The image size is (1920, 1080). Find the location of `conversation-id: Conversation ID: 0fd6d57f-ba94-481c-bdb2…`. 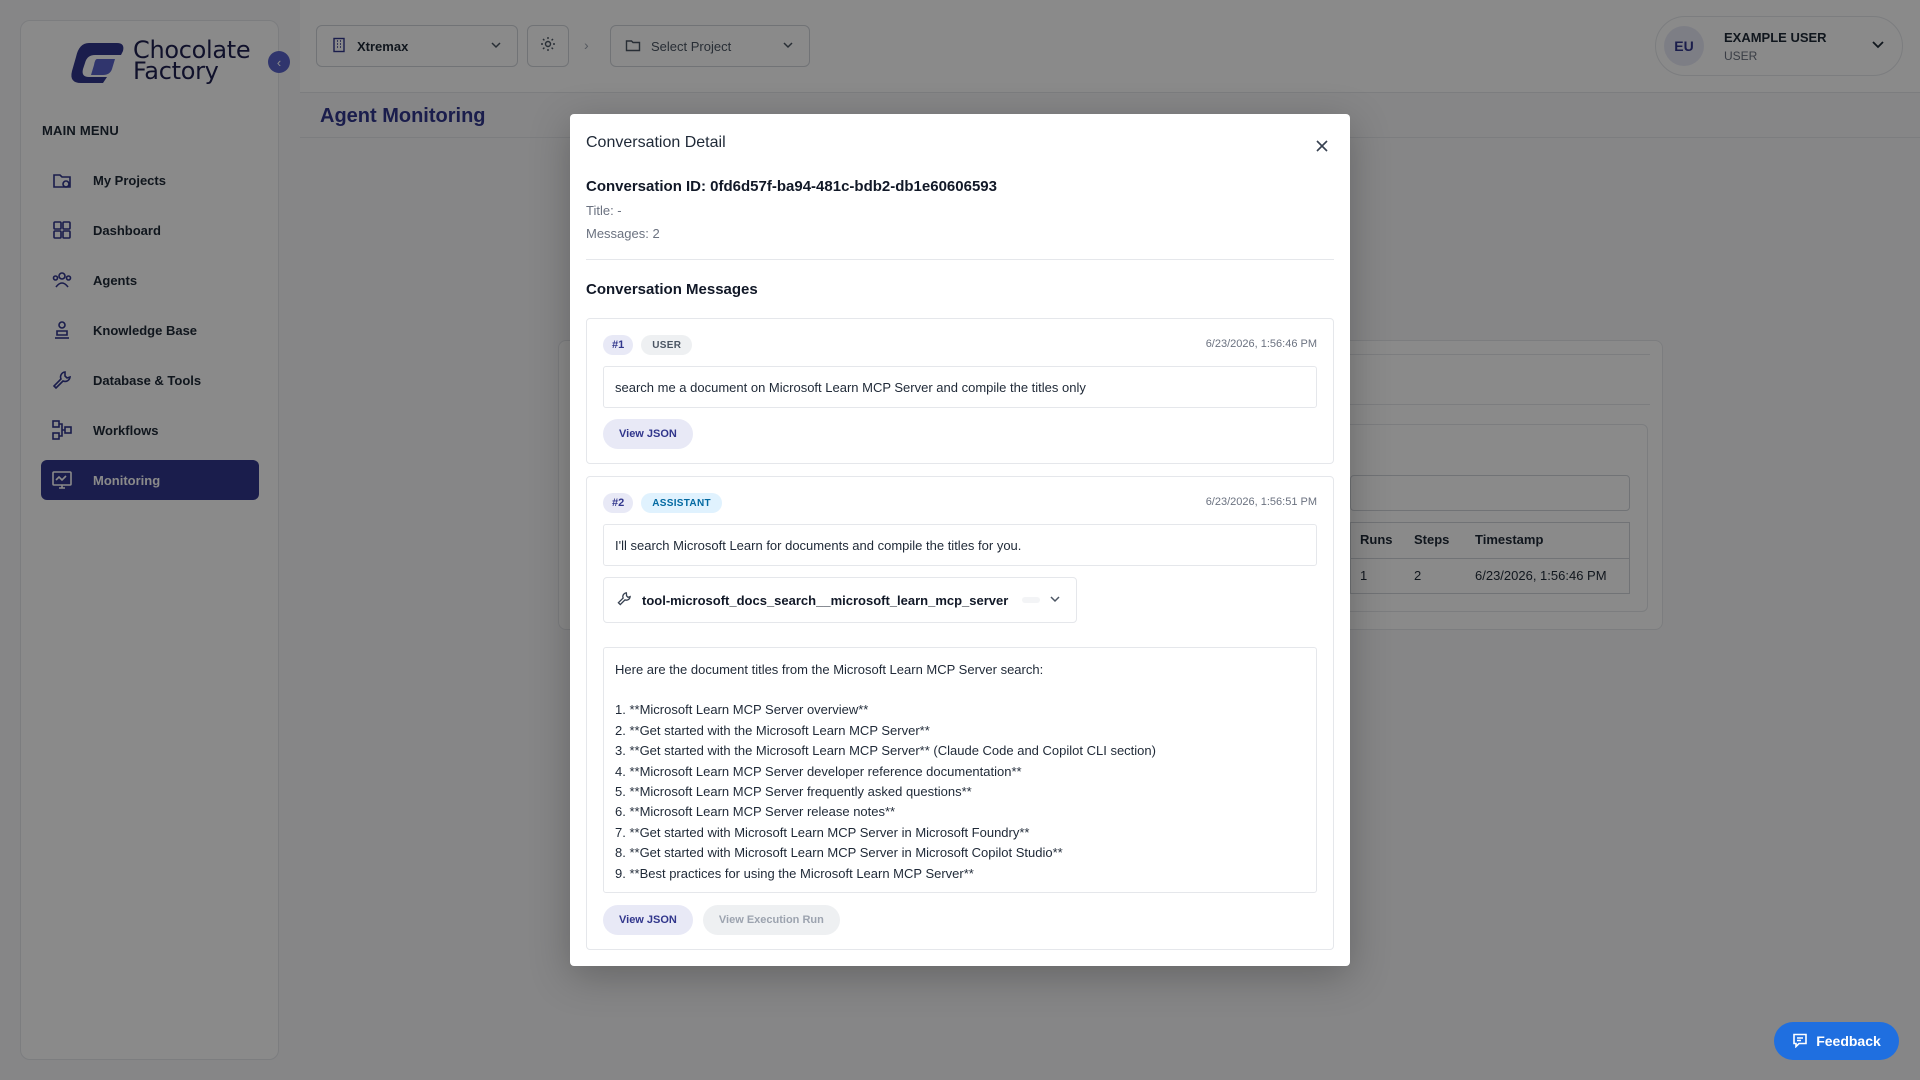

conversation-id: Conversation ID: 0fd6d57f-ba94-481c-bdb2… is located at coordinates (791, 186).